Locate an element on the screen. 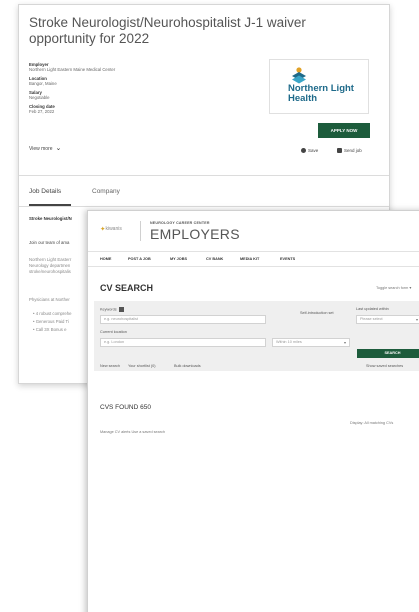  star-icon is located at coordinates (303, 151).